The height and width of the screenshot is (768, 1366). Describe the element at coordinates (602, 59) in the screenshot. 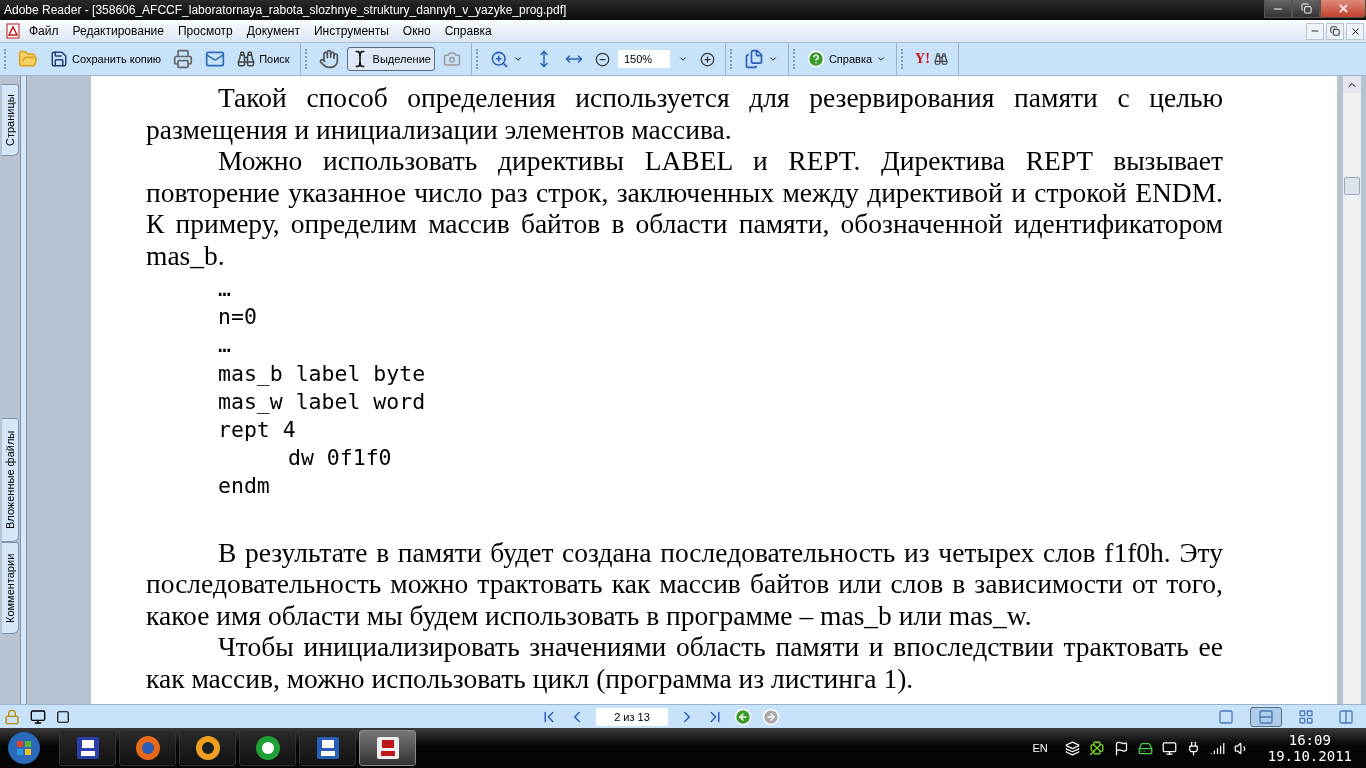

I see `minus-icon` at that location.